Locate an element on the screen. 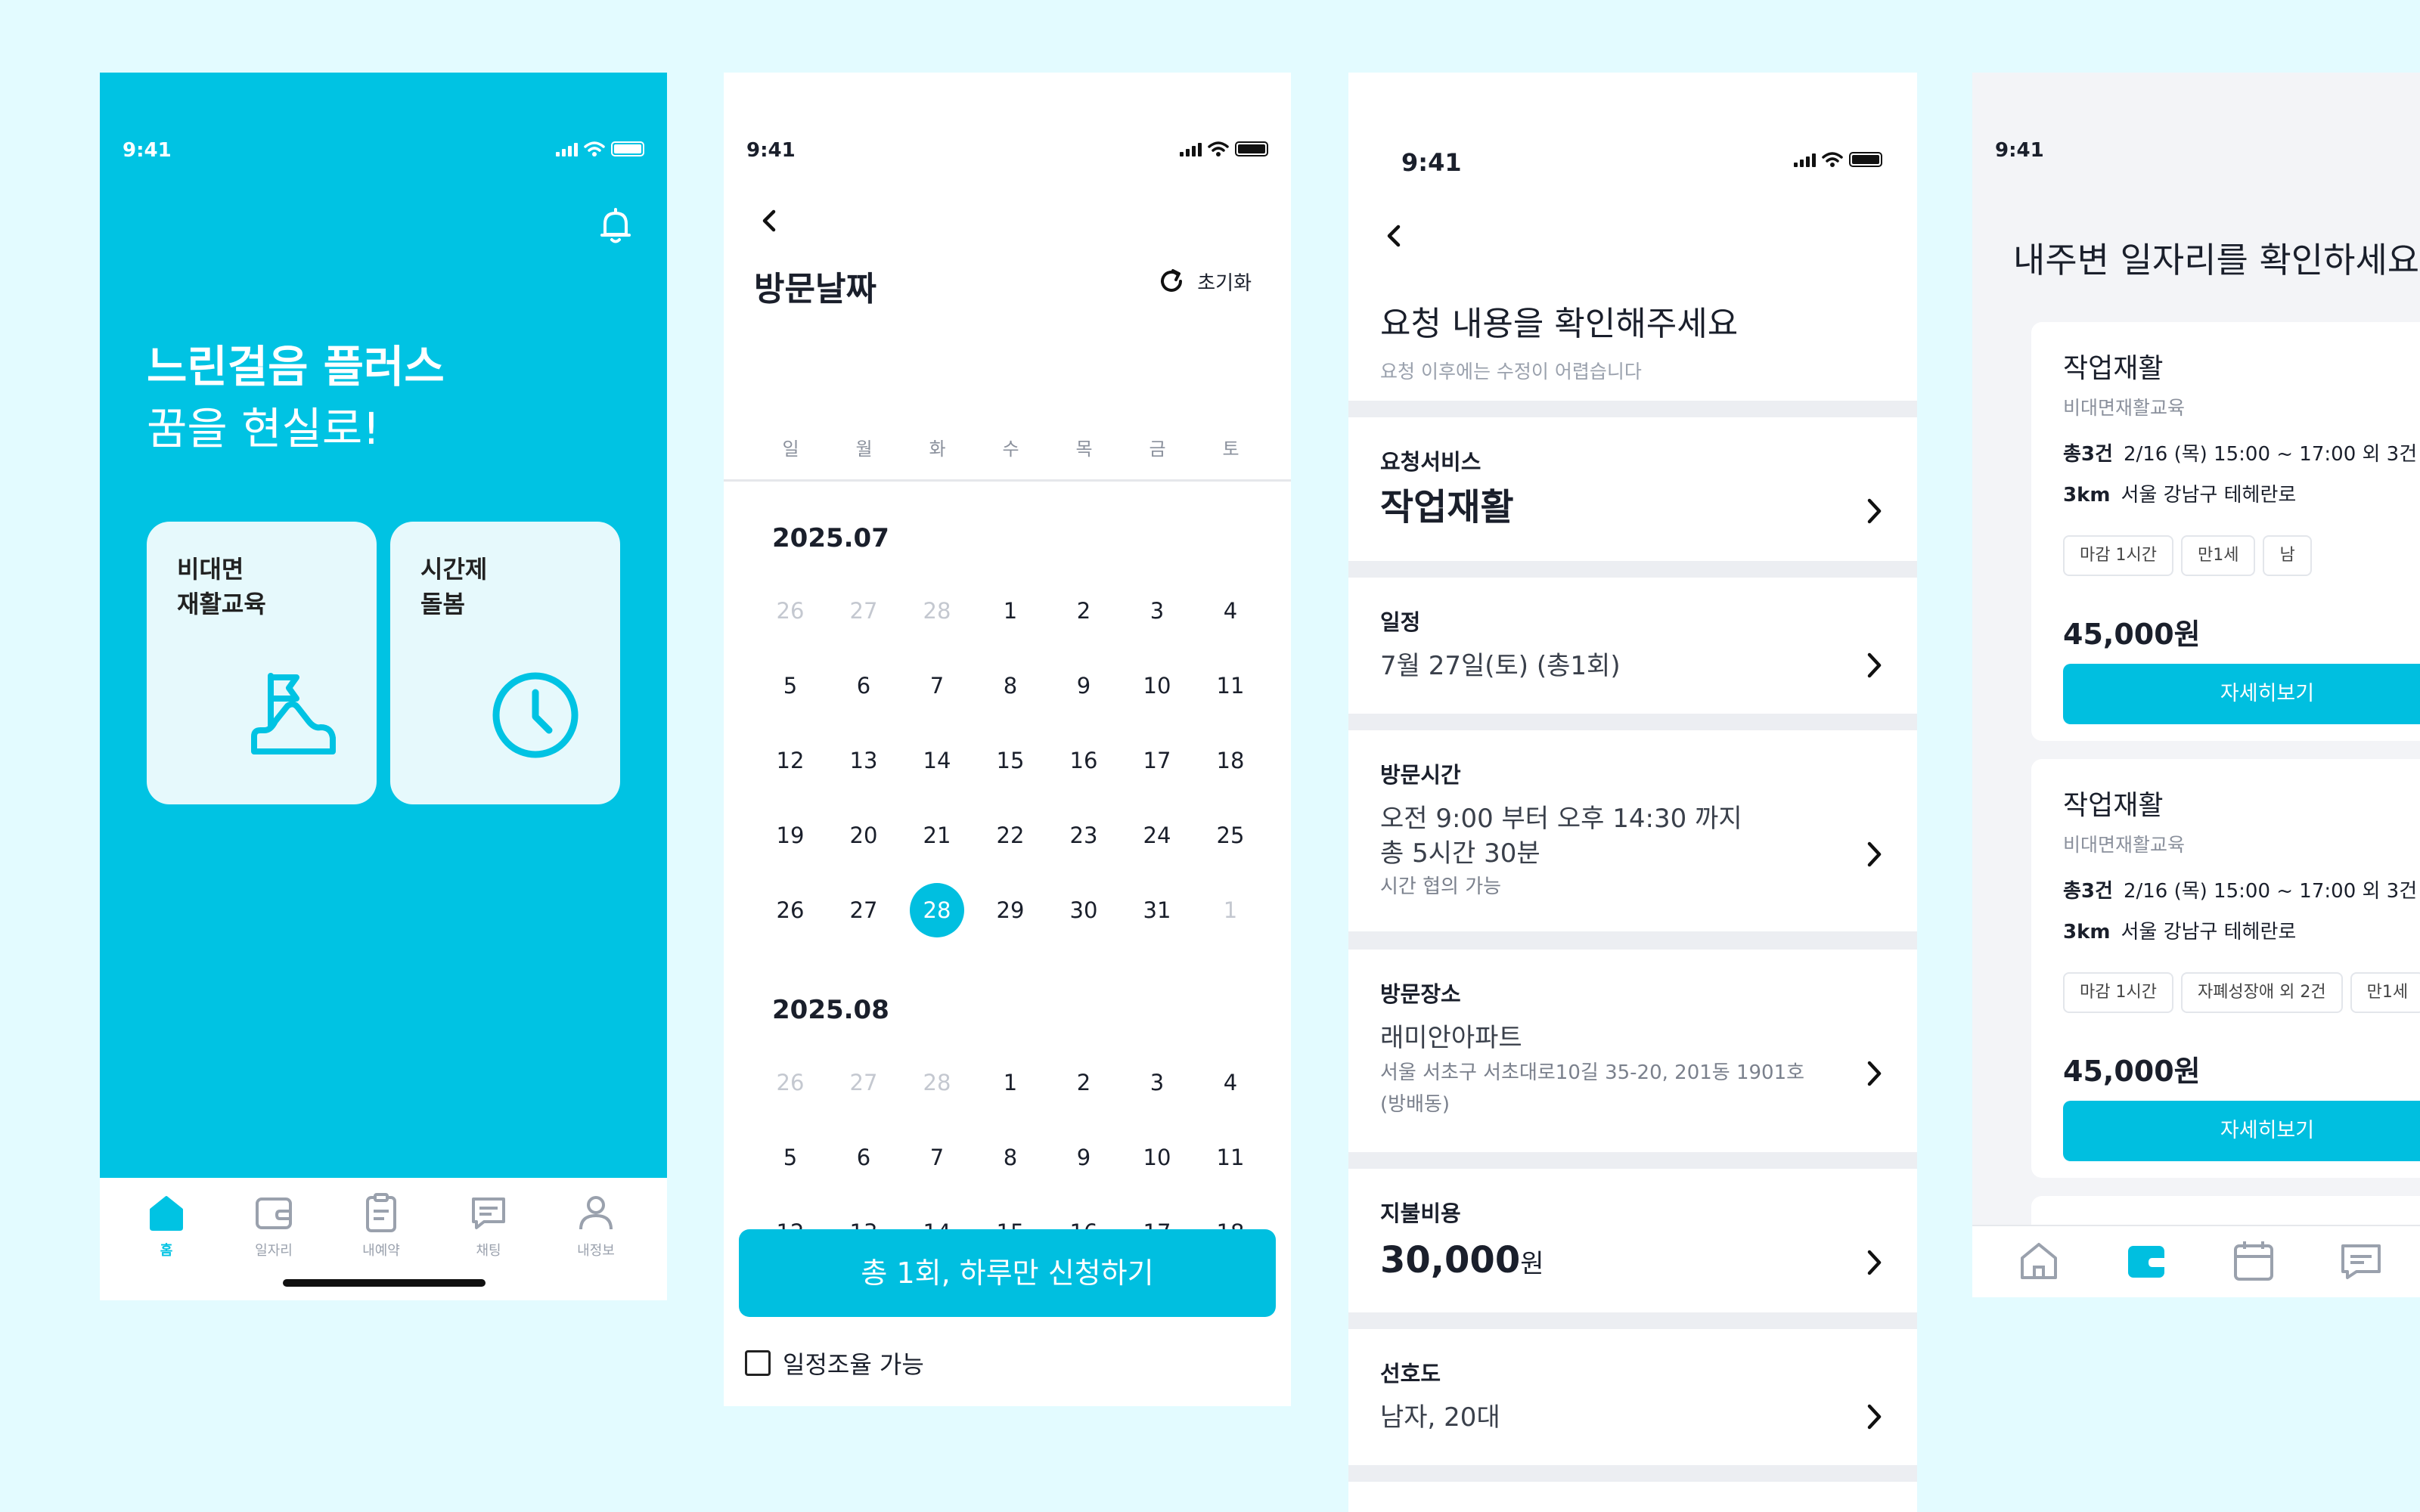 The image size is (2420, 1512). bottom-tab-bar: 홈 일자리 내예약 채팅 내정보 is located at coordinates (383, 1239).